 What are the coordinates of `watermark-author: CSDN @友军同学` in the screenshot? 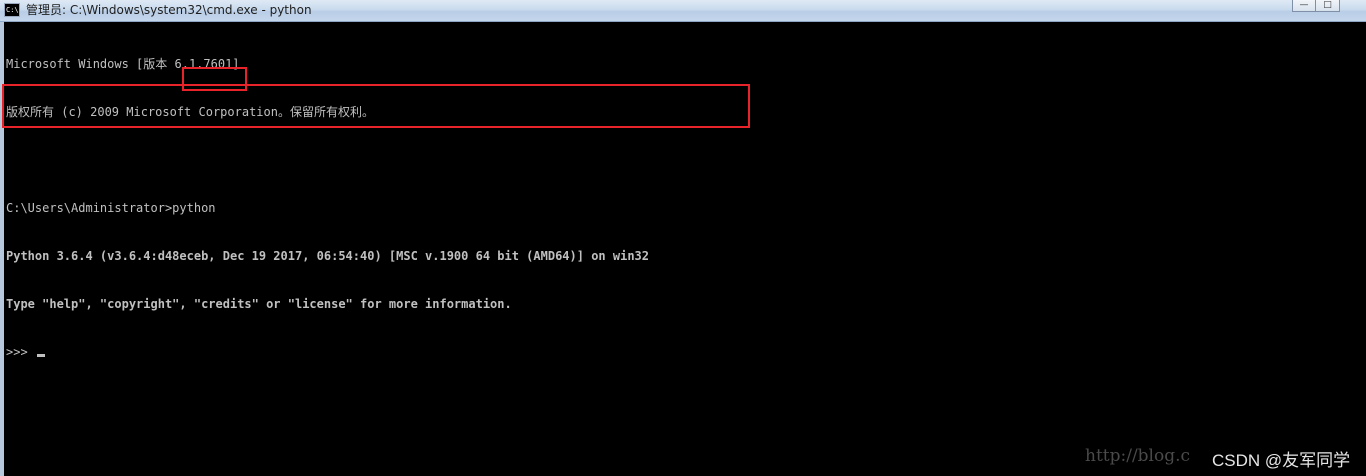 It's located at (1281, 460).